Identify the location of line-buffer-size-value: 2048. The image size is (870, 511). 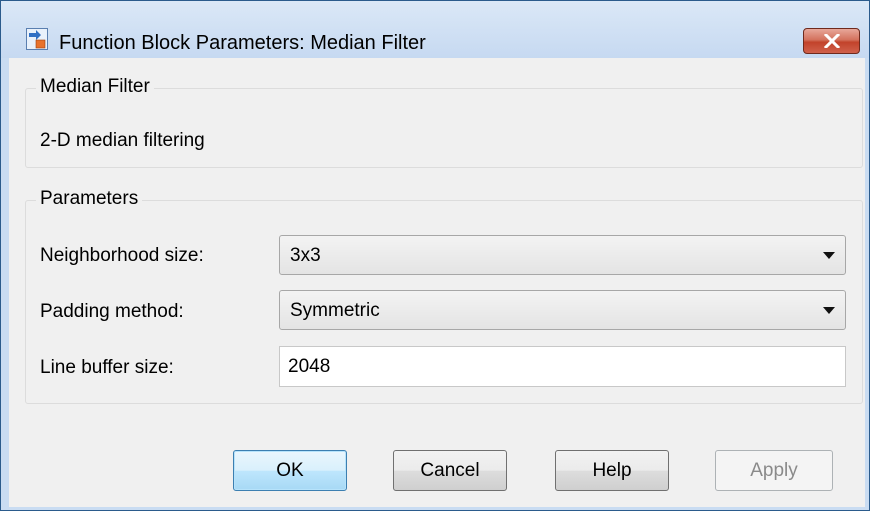
(309, 366).